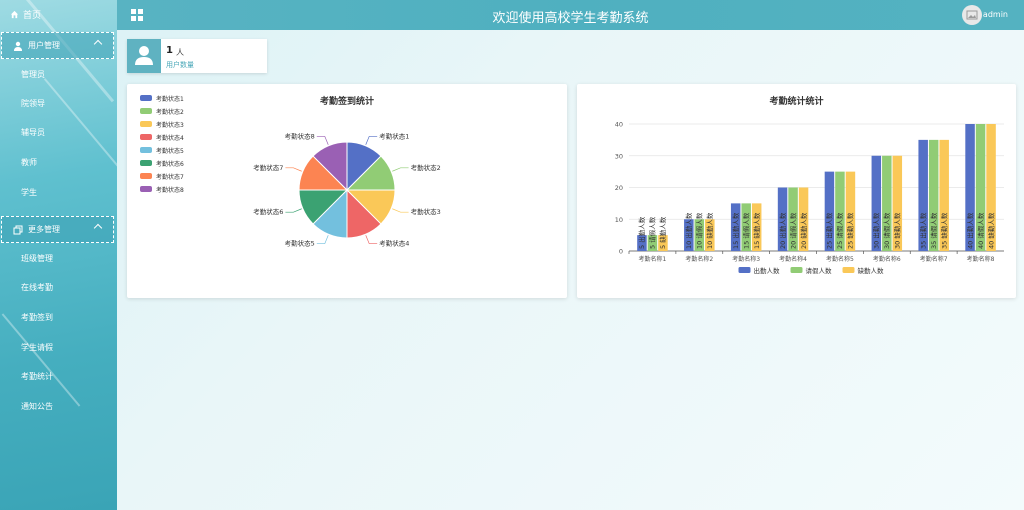 The width and height of the screenshot is (1024, 510). What do you see at coordinates (621, 252) in the screenshot?
I see `y-tick-label: 0` at bounding box center [621, 252].